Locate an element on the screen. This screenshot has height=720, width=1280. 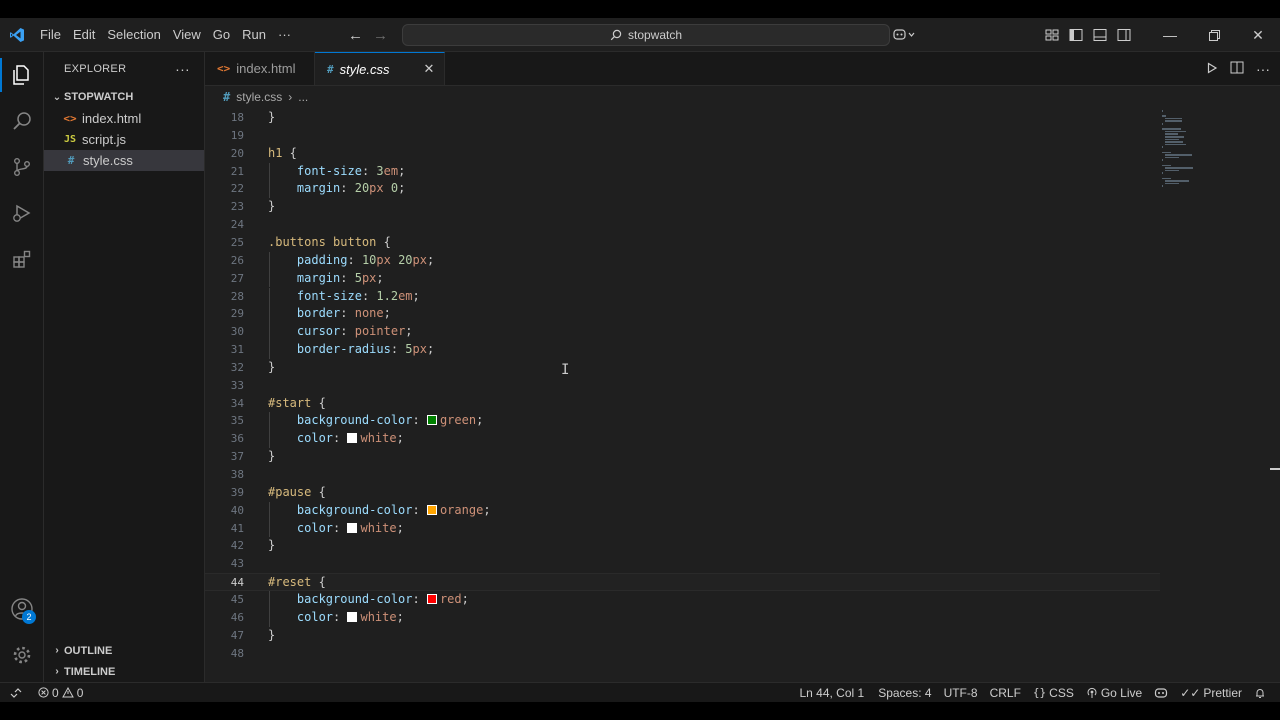
code-text: background-color: orange; is located at coordinates (393, 509).